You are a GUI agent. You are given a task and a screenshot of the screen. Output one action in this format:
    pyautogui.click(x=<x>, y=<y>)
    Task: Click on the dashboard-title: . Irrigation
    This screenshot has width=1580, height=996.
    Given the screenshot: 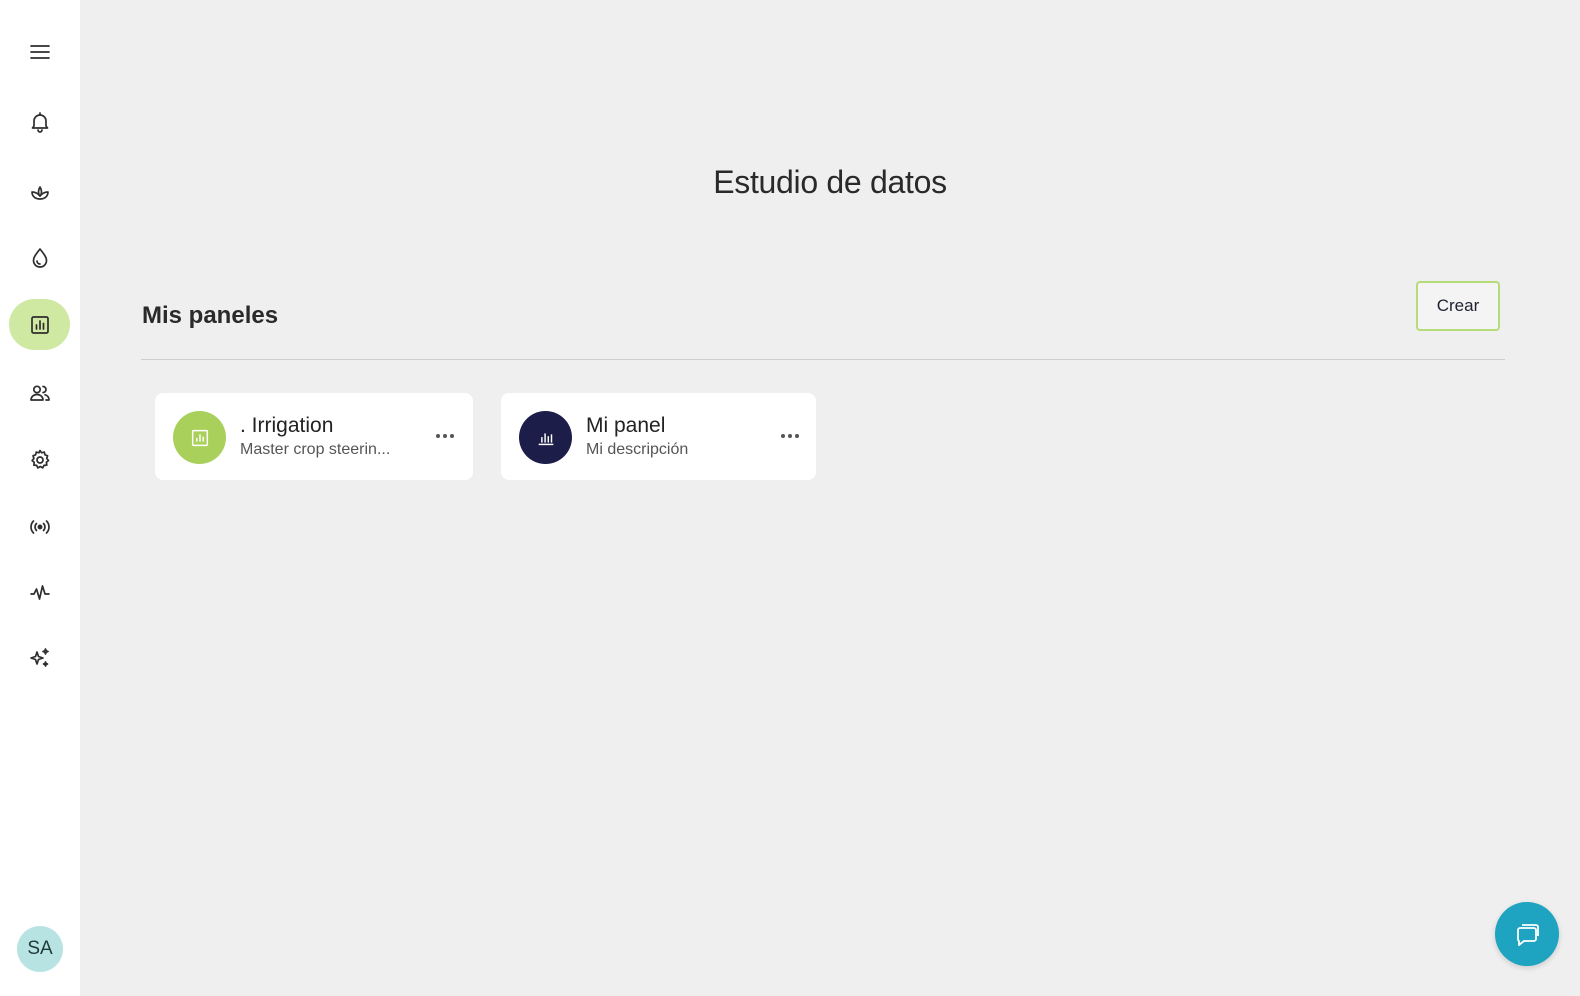 What is the action you would take?
    pyautogui.click(x=287, y=425)
    